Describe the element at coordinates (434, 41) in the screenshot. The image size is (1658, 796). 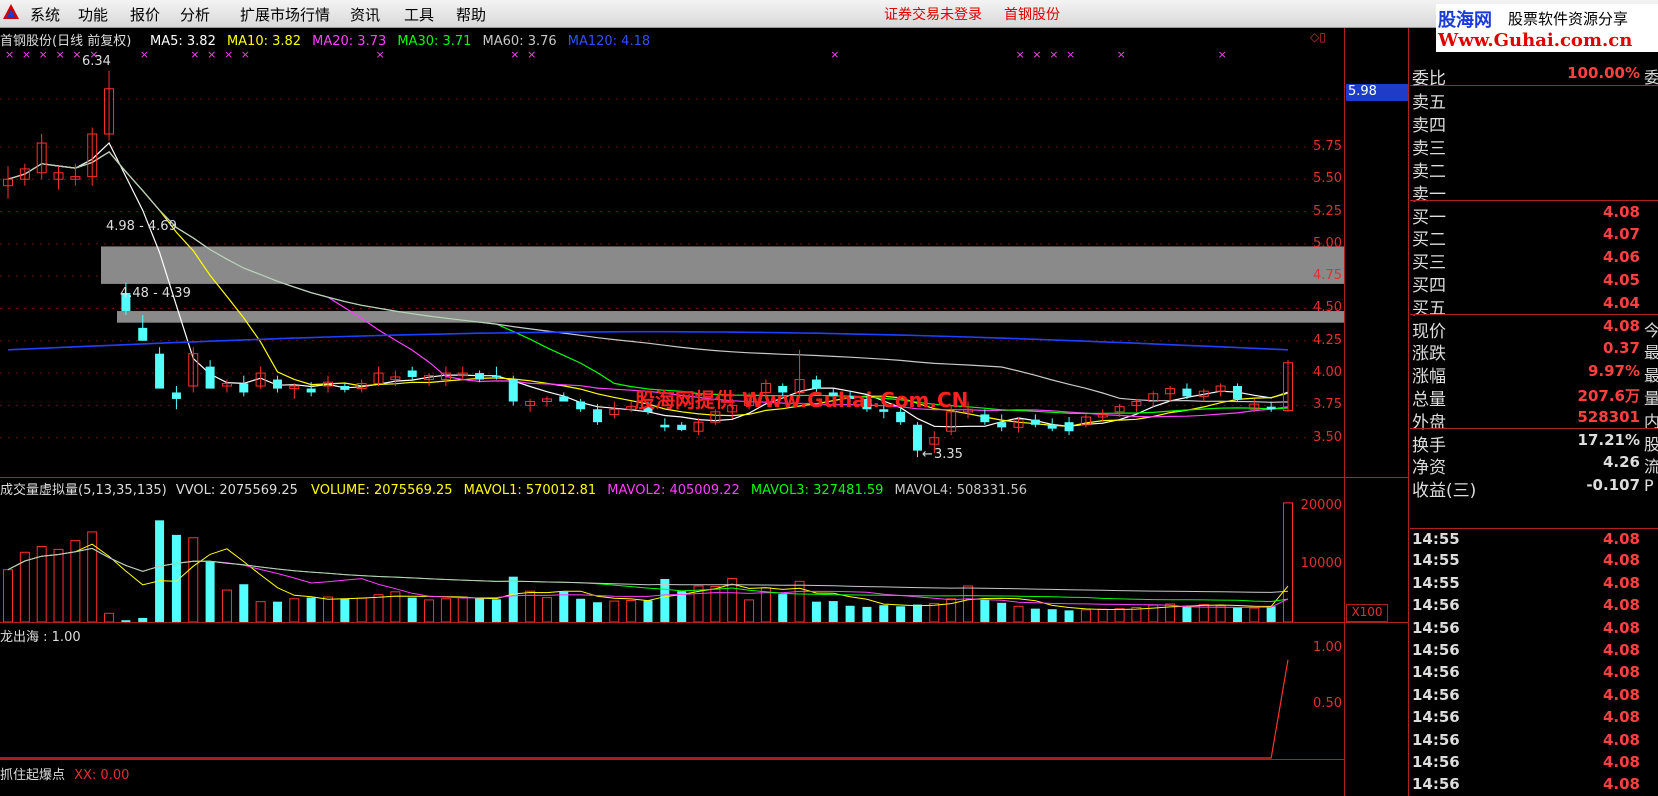
I see `ma30-label: MA30: 3.71` at that location.